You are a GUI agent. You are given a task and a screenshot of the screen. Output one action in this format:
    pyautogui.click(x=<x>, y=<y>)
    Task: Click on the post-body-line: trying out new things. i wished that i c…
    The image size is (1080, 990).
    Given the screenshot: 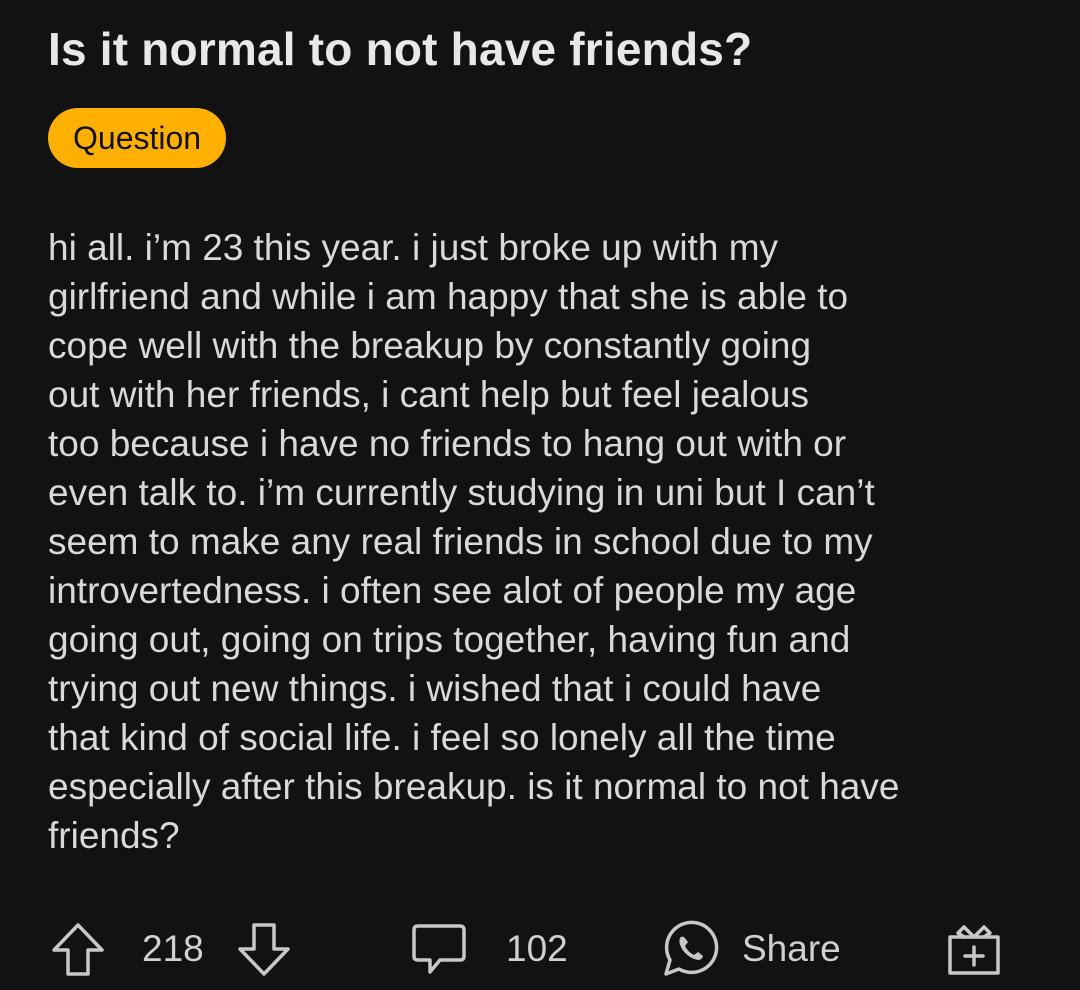 What is the action you would take?
    pyautogui.click(x=435, y=688)
    